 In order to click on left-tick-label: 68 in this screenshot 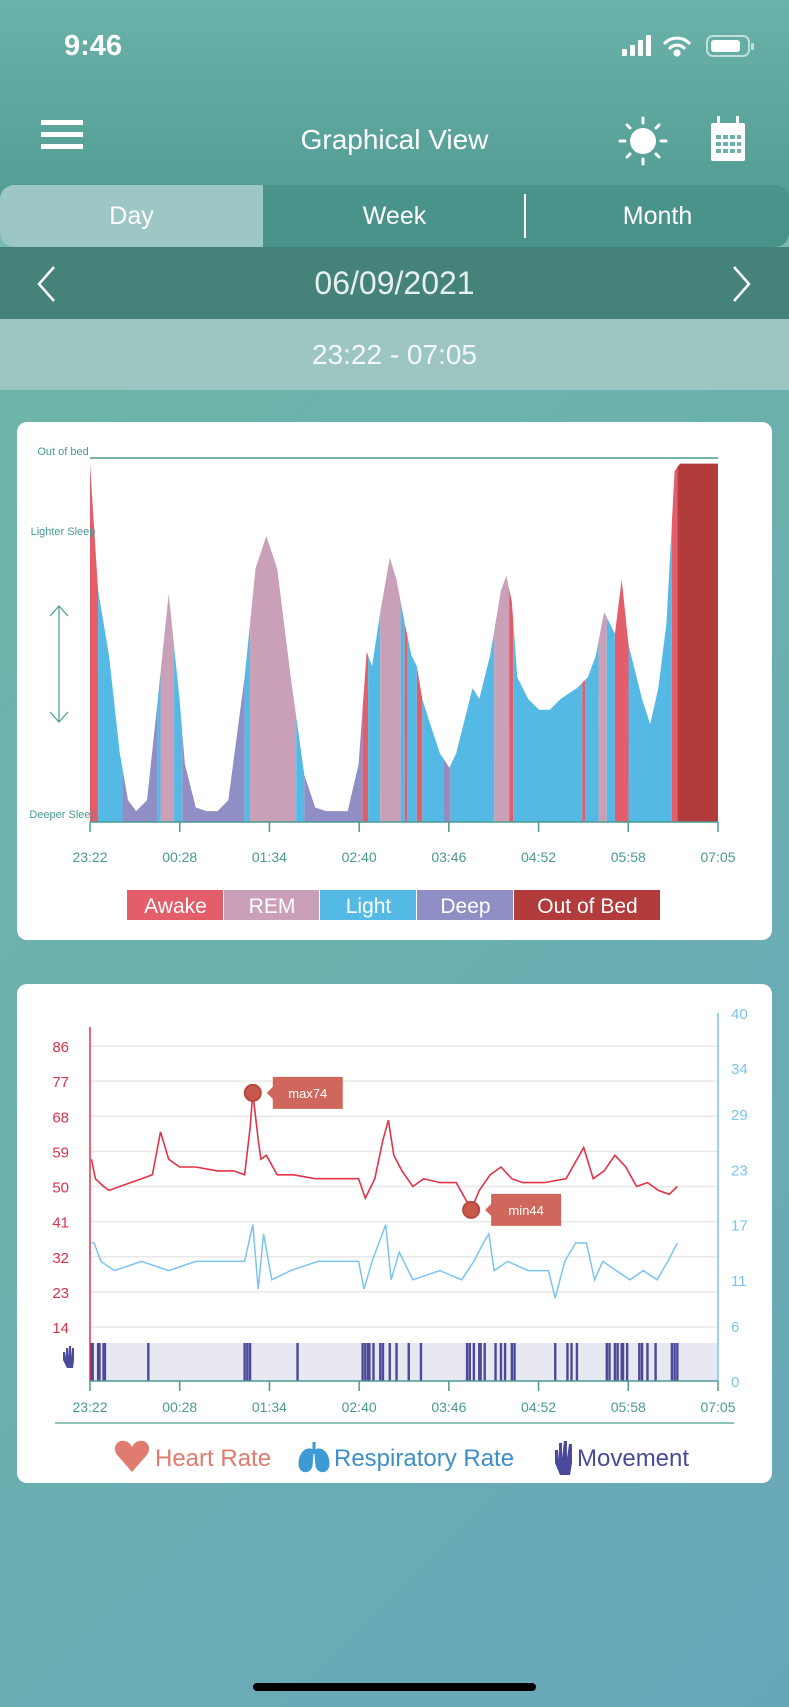, I will do `click(60, 1117)`.